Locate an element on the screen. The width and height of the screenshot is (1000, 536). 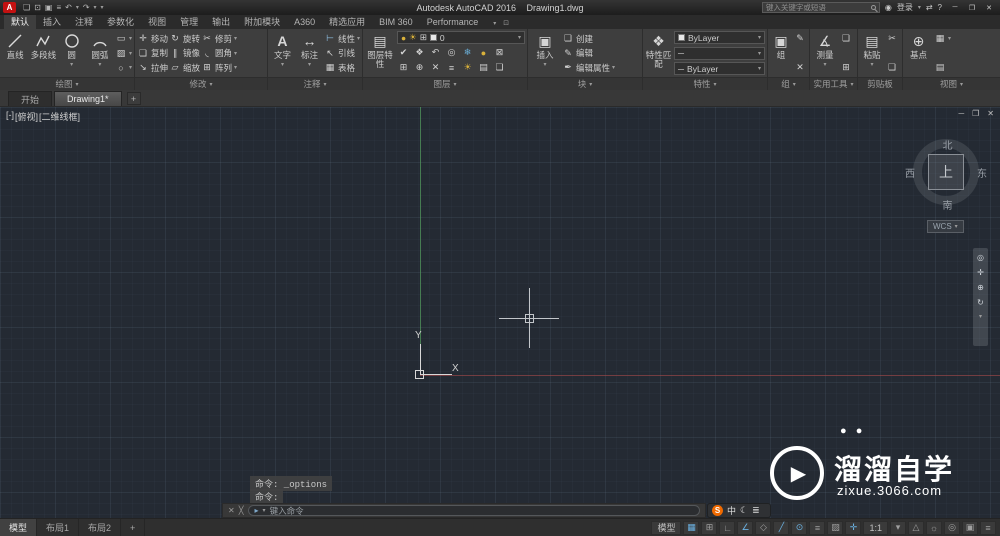
ime-moon-icon: ☾ is located at coordinates (744, 510).